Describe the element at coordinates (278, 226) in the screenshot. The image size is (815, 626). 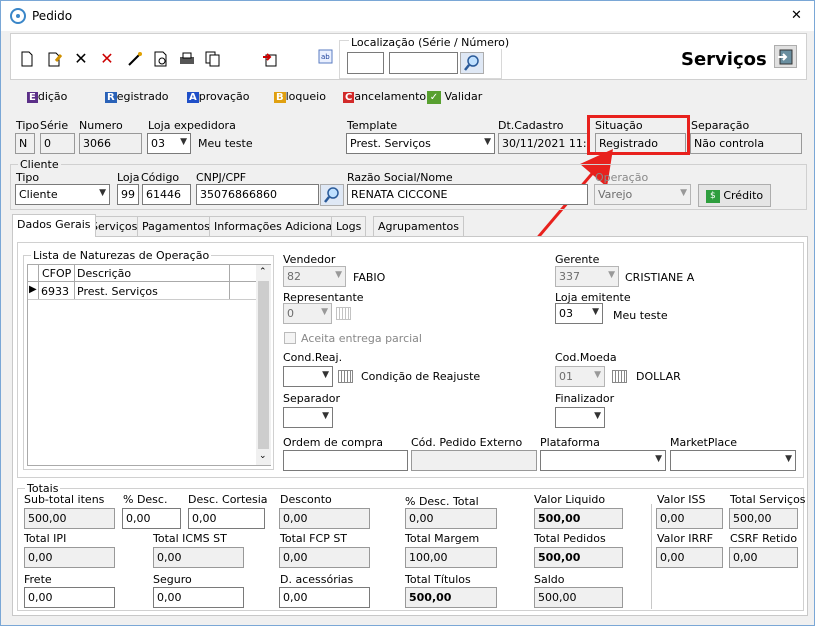
I see `tab-informacoes-adicionais: Informações Adicionais` at that location.